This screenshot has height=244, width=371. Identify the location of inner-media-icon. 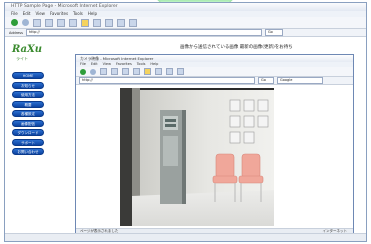
(158, 71).